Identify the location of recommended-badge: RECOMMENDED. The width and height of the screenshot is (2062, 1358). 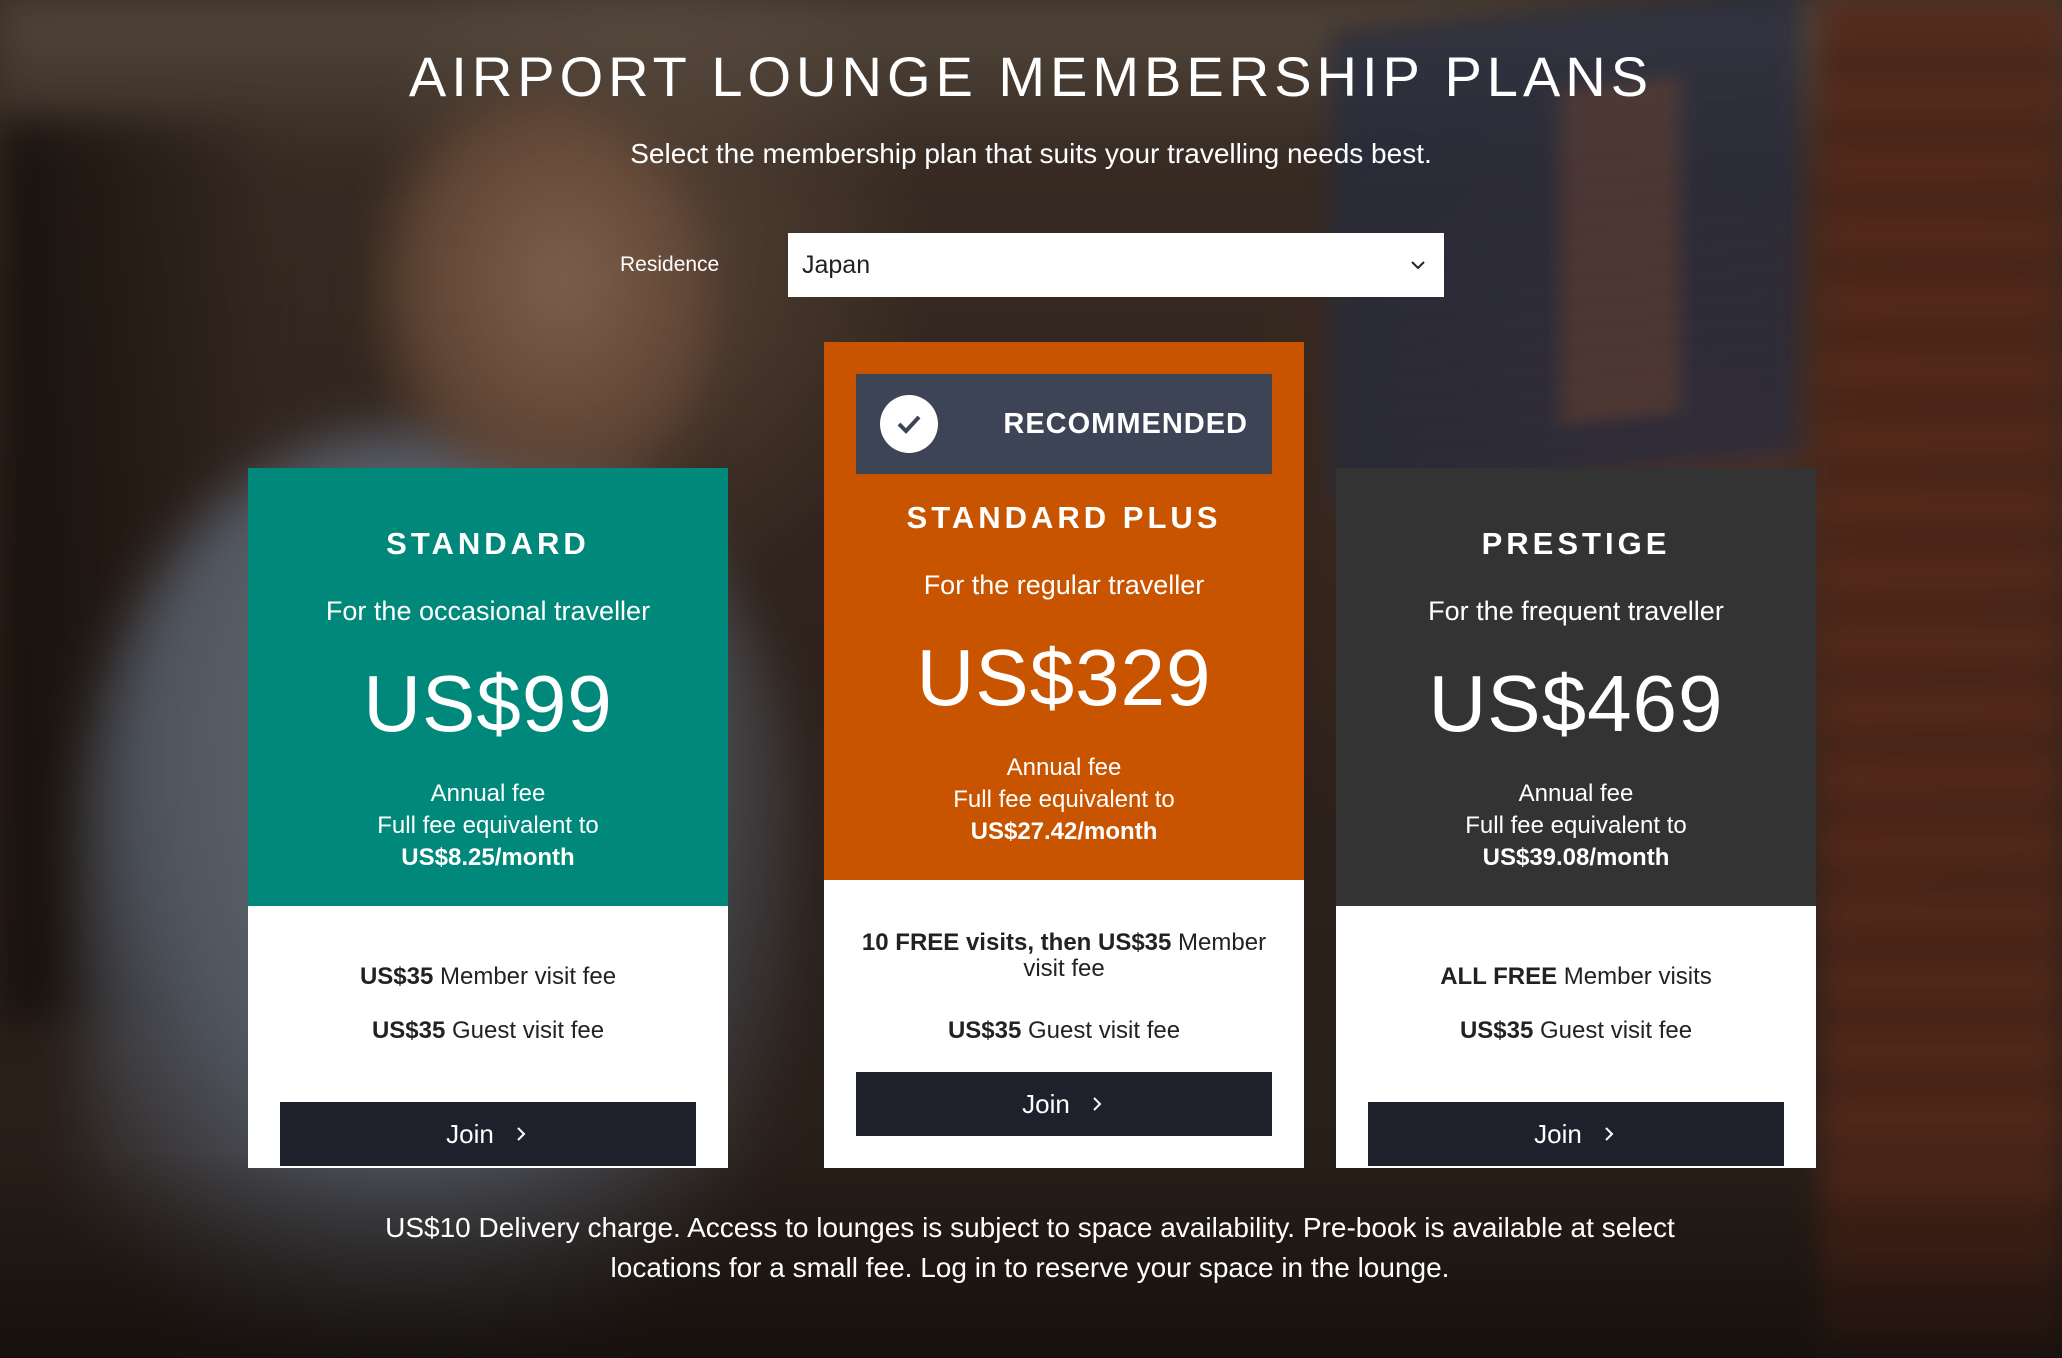
(1064, 424).